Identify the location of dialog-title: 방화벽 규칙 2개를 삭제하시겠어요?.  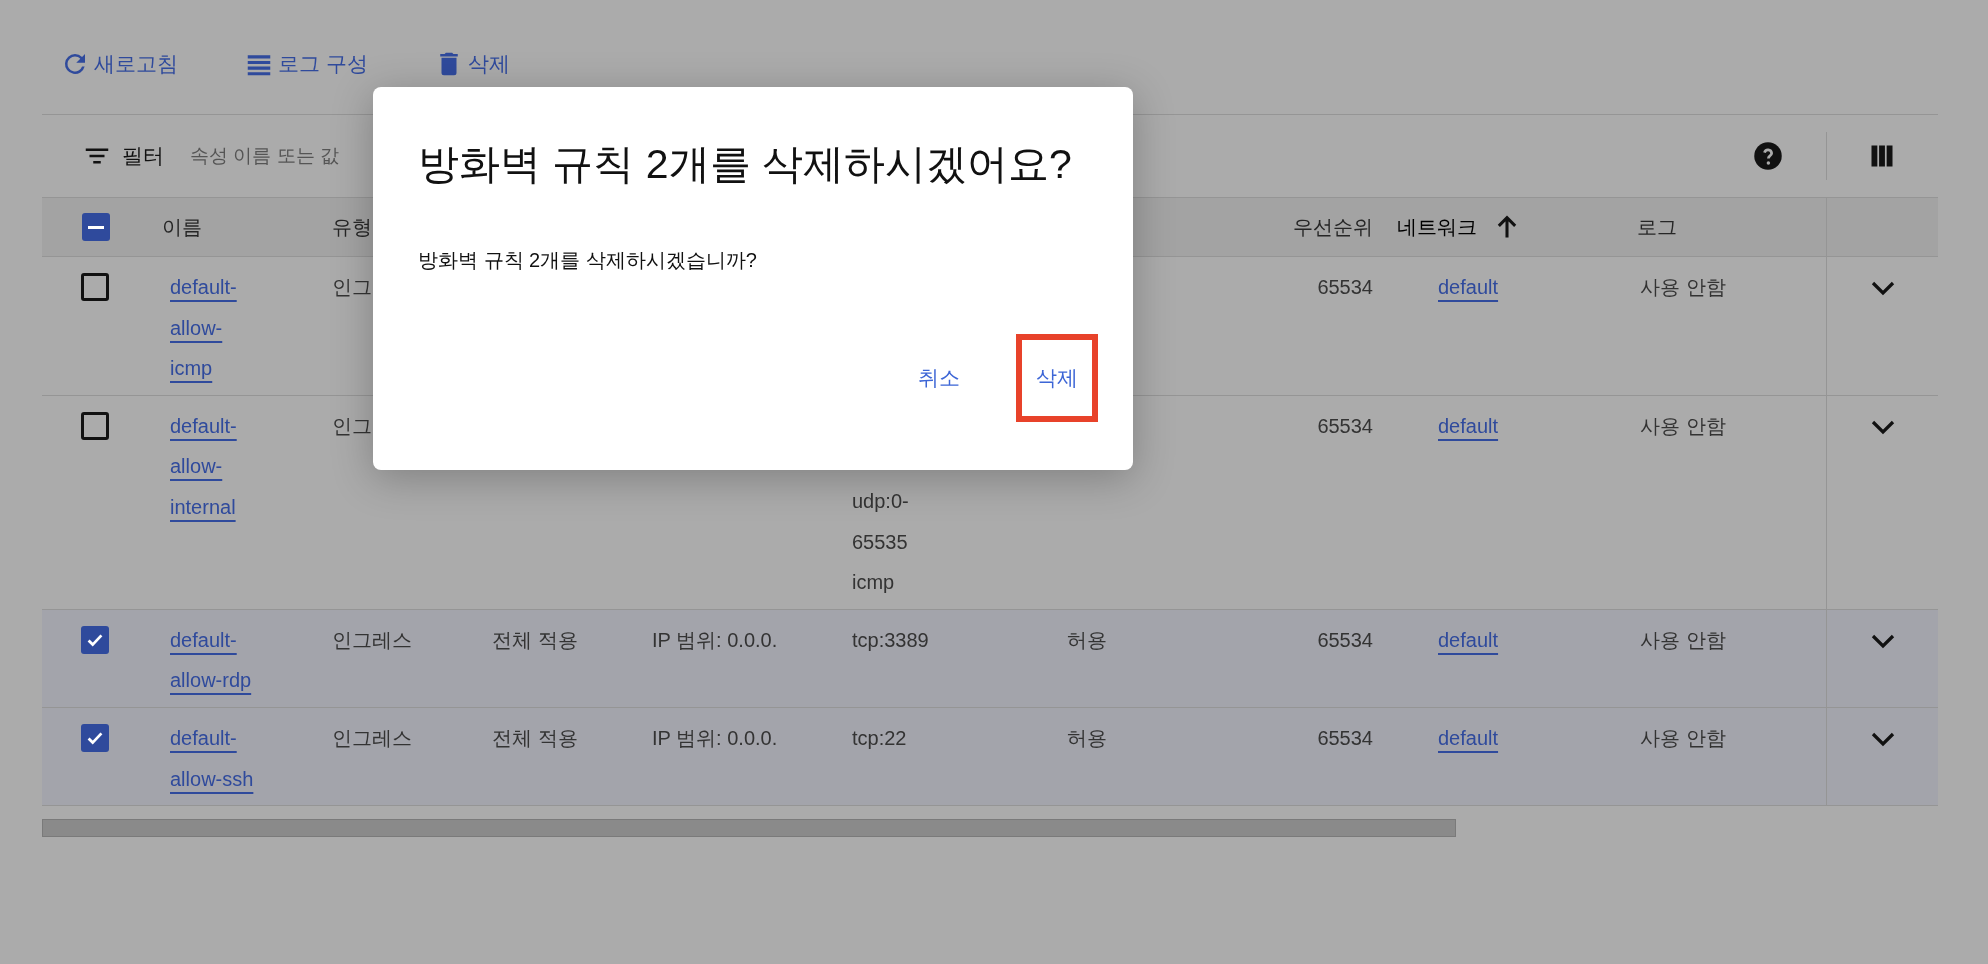
(745, 164).